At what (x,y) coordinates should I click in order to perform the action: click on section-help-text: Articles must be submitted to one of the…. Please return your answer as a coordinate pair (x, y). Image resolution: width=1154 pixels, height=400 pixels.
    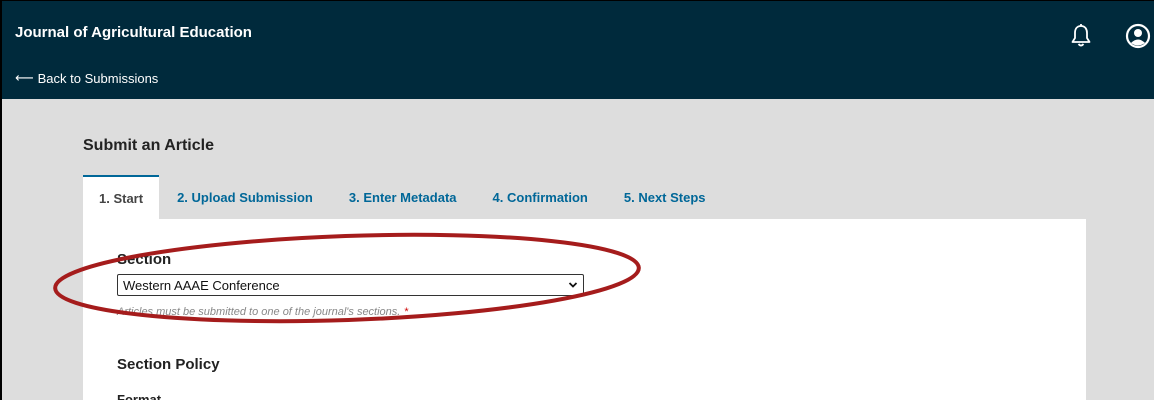
    Looking at the image, I should click on (263, 312).